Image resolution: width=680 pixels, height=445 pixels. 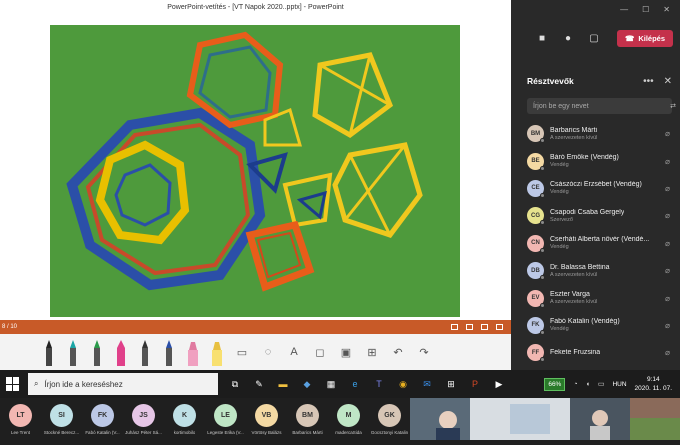 What do you see at coordinates (20, 432) in the screenshot?
I see `video-tile-name: Lee Trent` at bounding box center [20, 432].